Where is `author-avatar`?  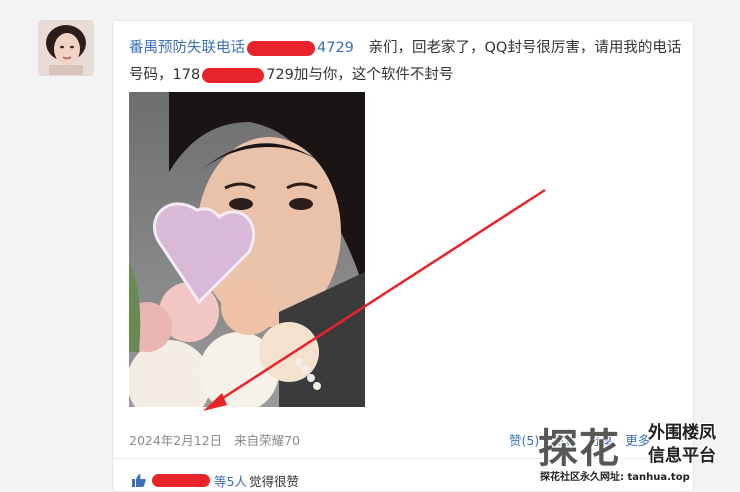 author-avatar is located at coordinates (66, 48).